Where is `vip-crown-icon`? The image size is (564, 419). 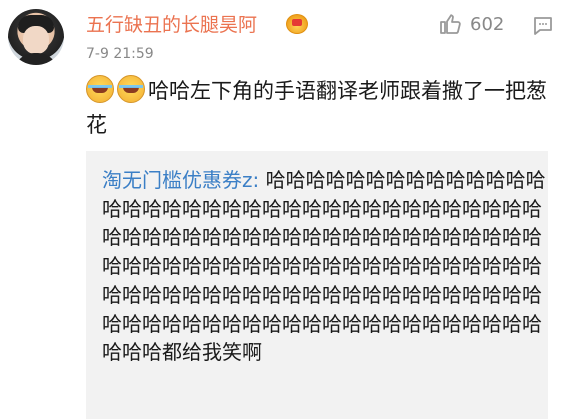 vip-crown-icon is located at coordinates (297, 24).